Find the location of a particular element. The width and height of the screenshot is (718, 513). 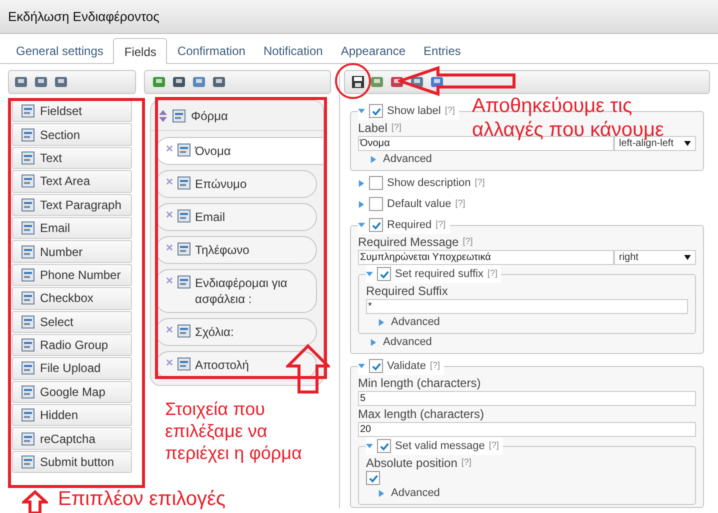

palette-item: Text Paragraph is located at coordinates (72, 205).